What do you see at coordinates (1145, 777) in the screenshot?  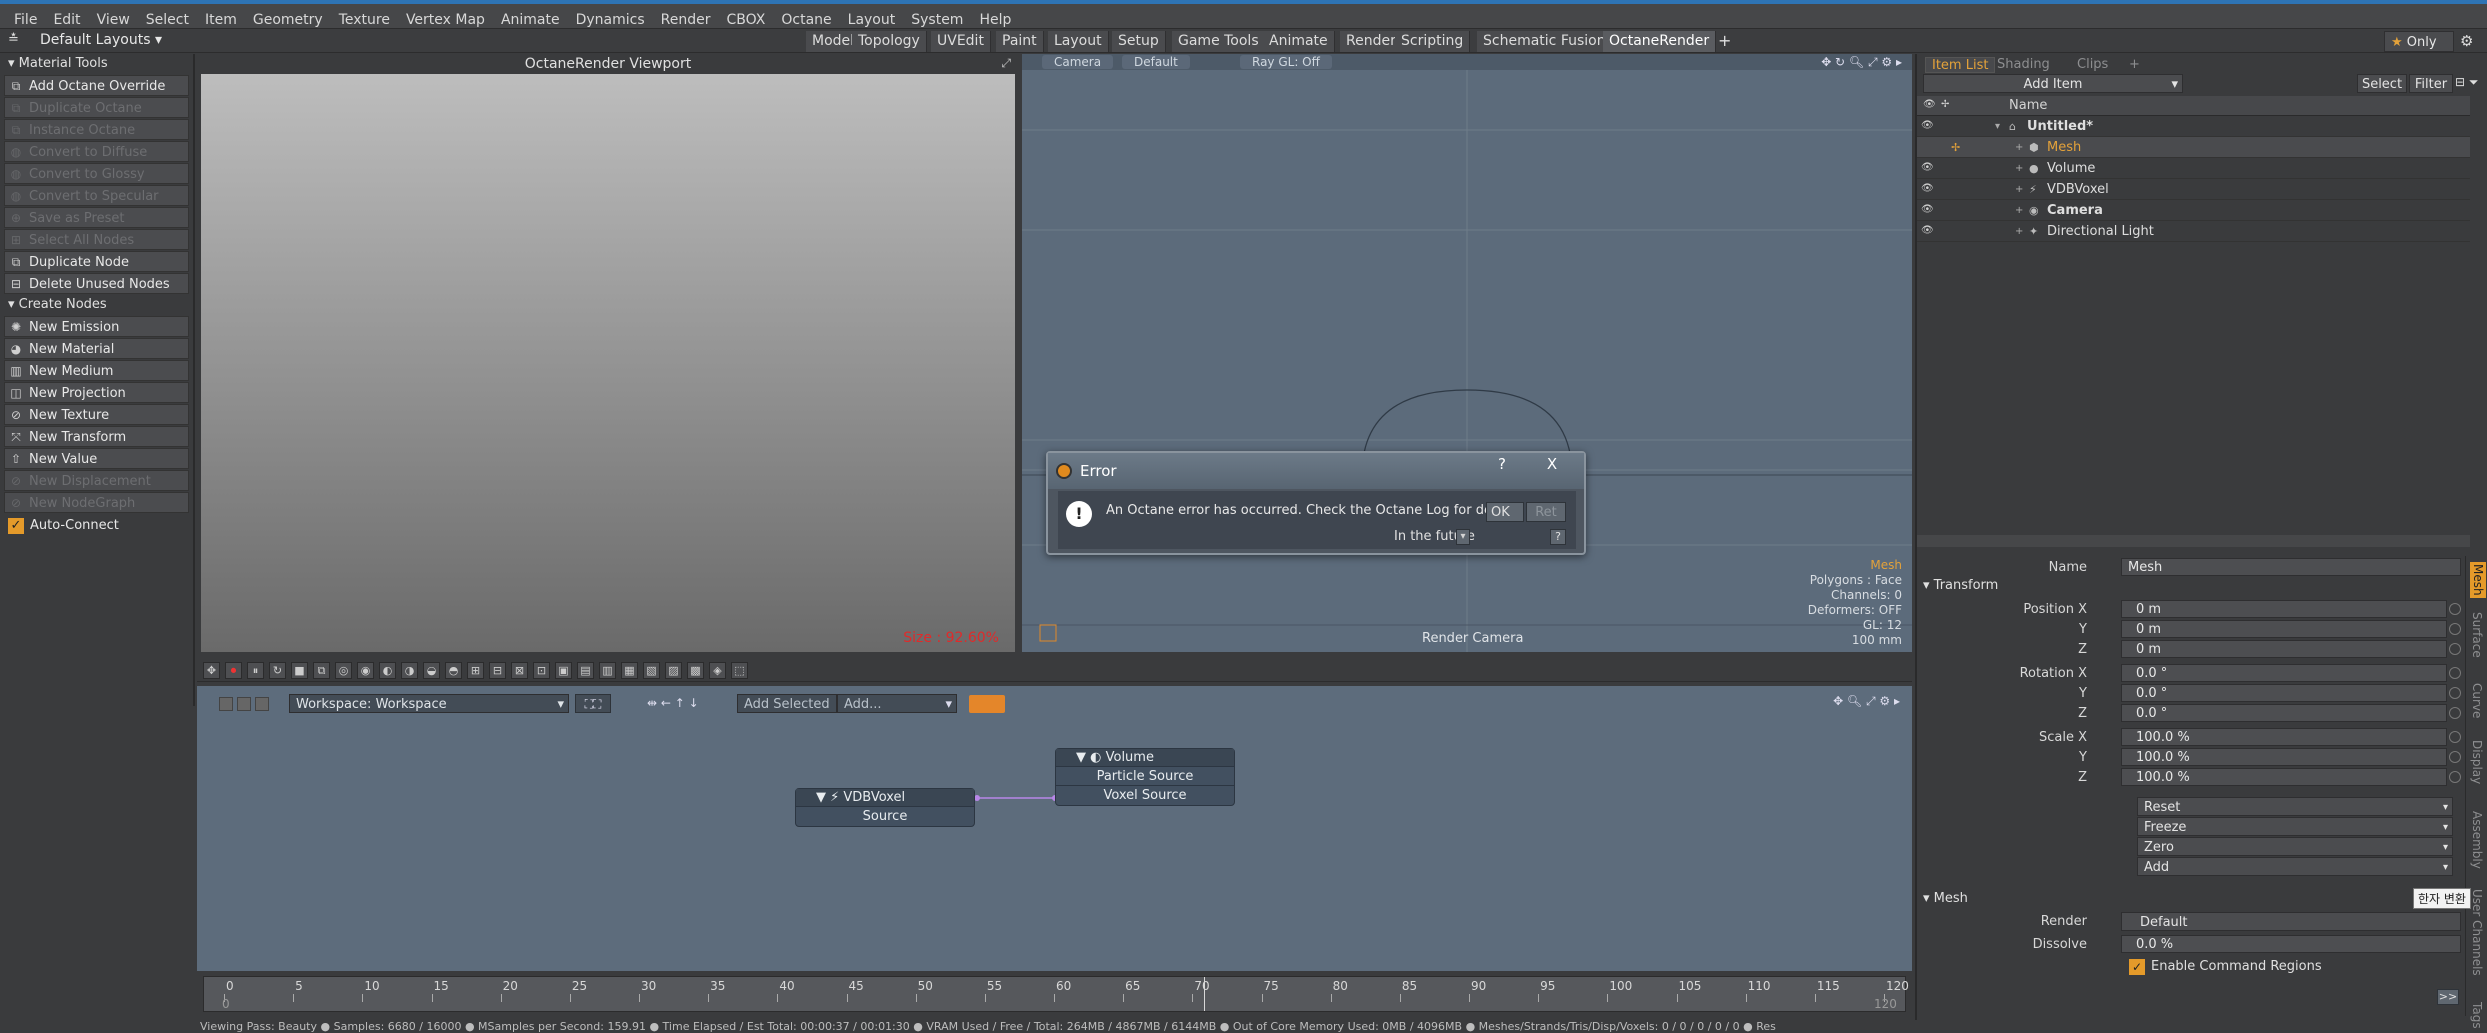 I see `volume-node: ▼ ◐ Volume Particle Source Voxel Source` at bounding box center [1145, 777].